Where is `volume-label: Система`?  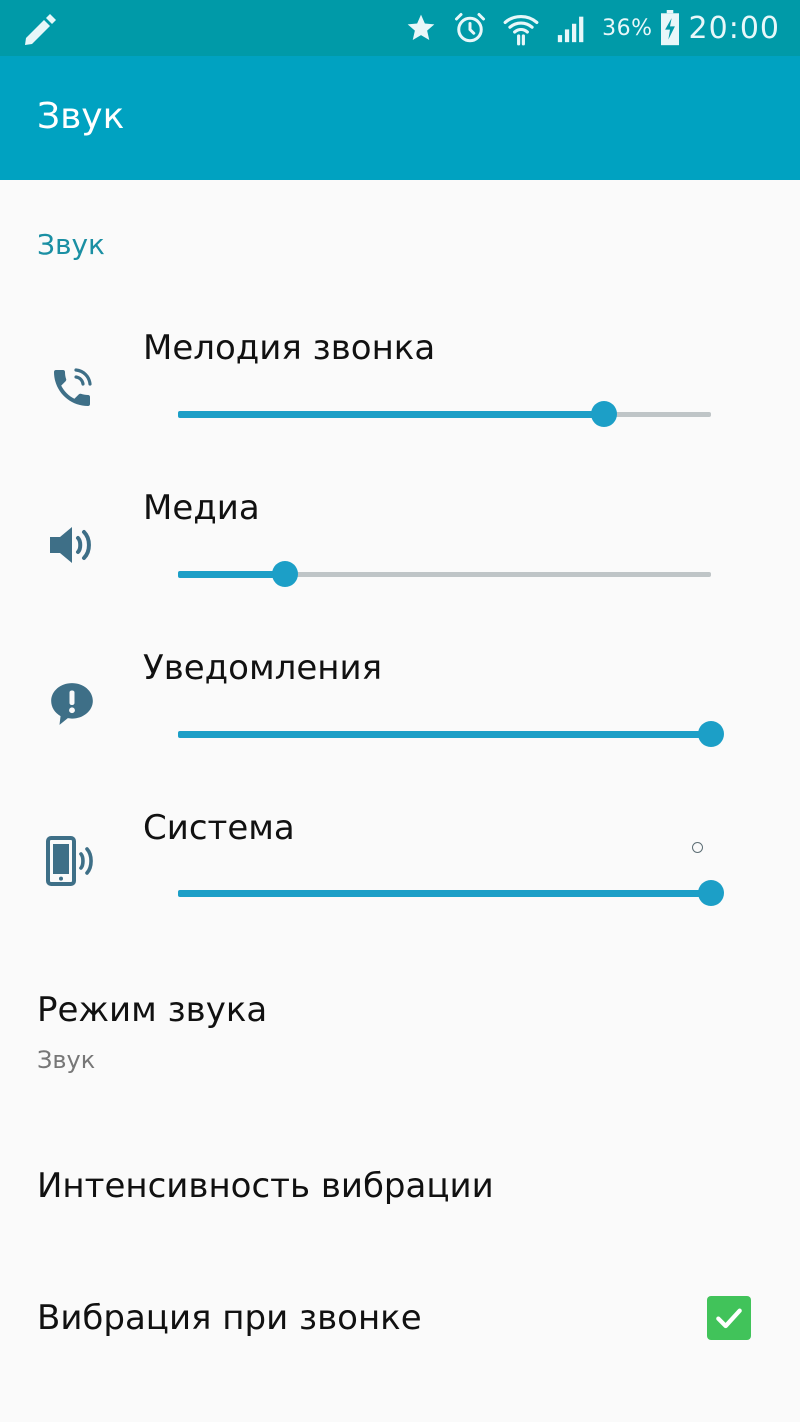
volume-label: Система is located at coordinates (219, 828).